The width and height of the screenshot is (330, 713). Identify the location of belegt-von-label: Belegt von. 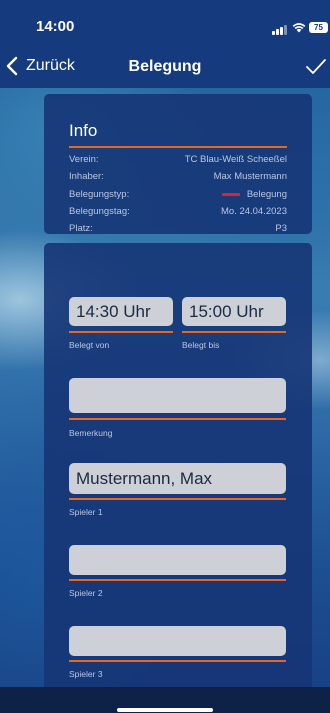
(89, 345).